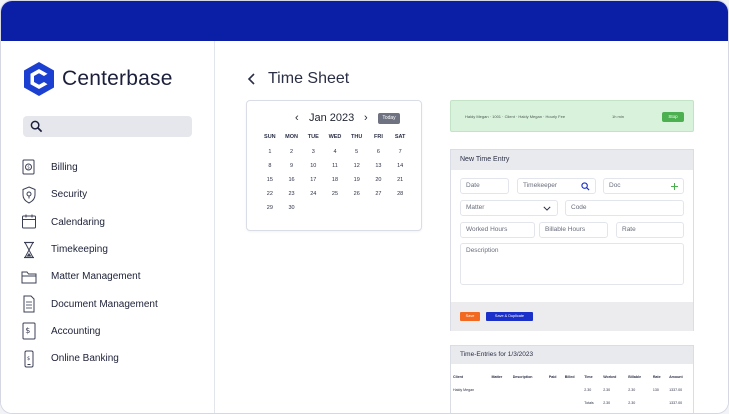  Describe the element at coordinates (79, 250) in the screenshot. I see `sidebar-item-label: Timekeeping` at that location.